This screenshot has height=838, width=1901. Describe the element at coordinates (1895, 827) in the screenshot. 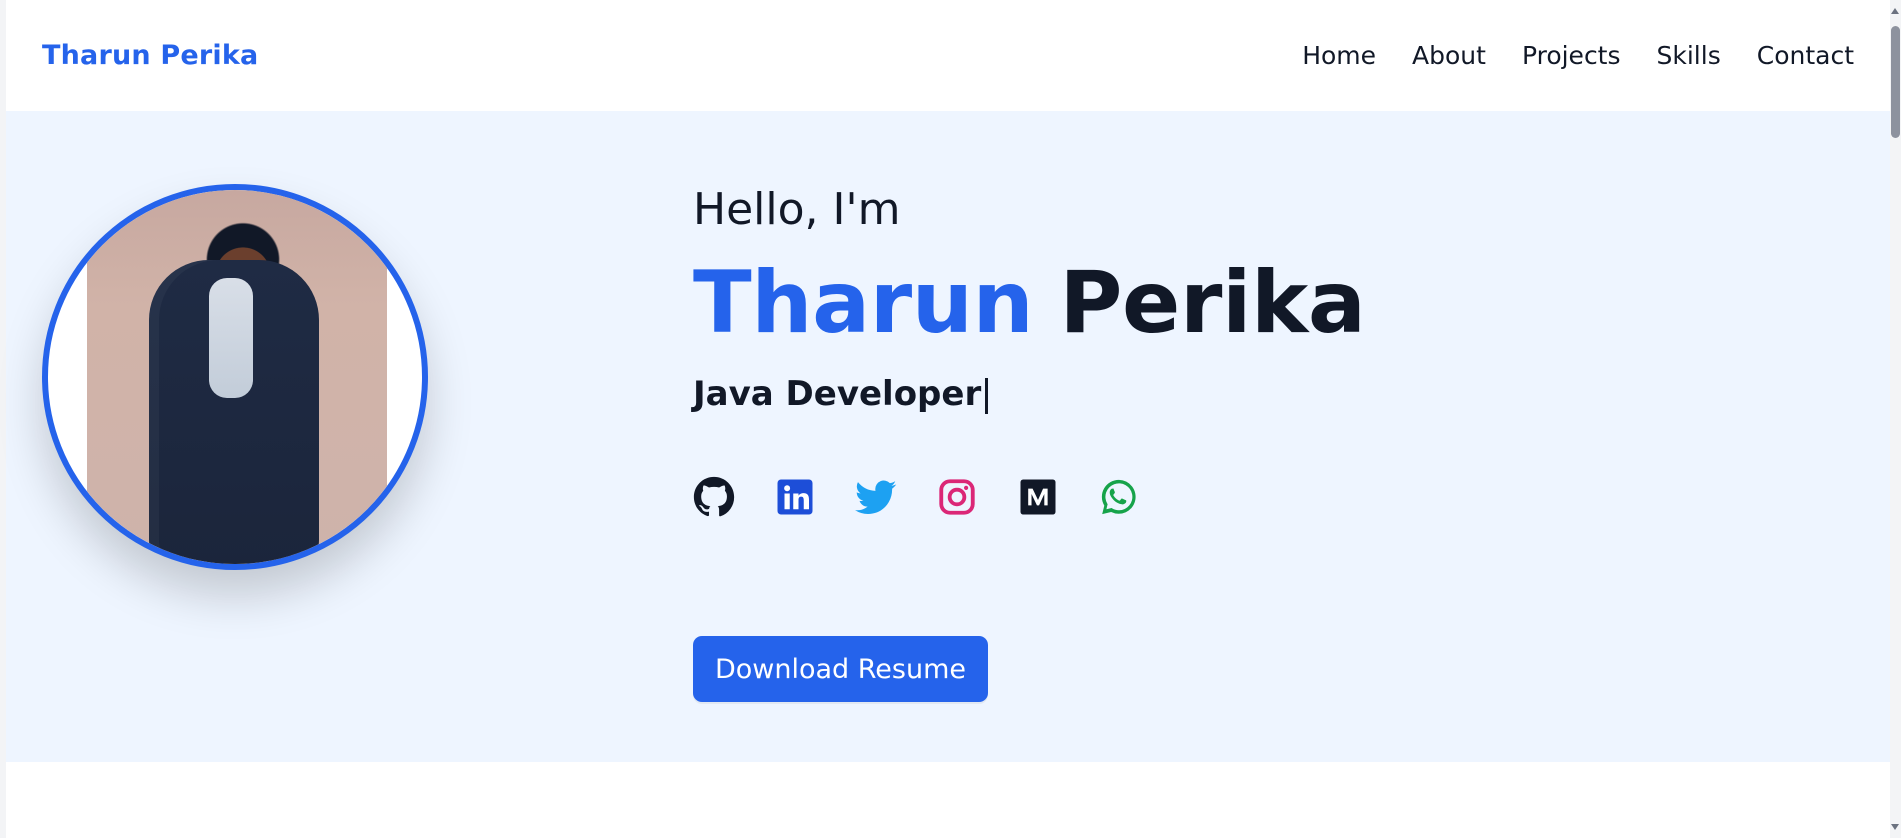

I see `scroll-down-icon` at that location.